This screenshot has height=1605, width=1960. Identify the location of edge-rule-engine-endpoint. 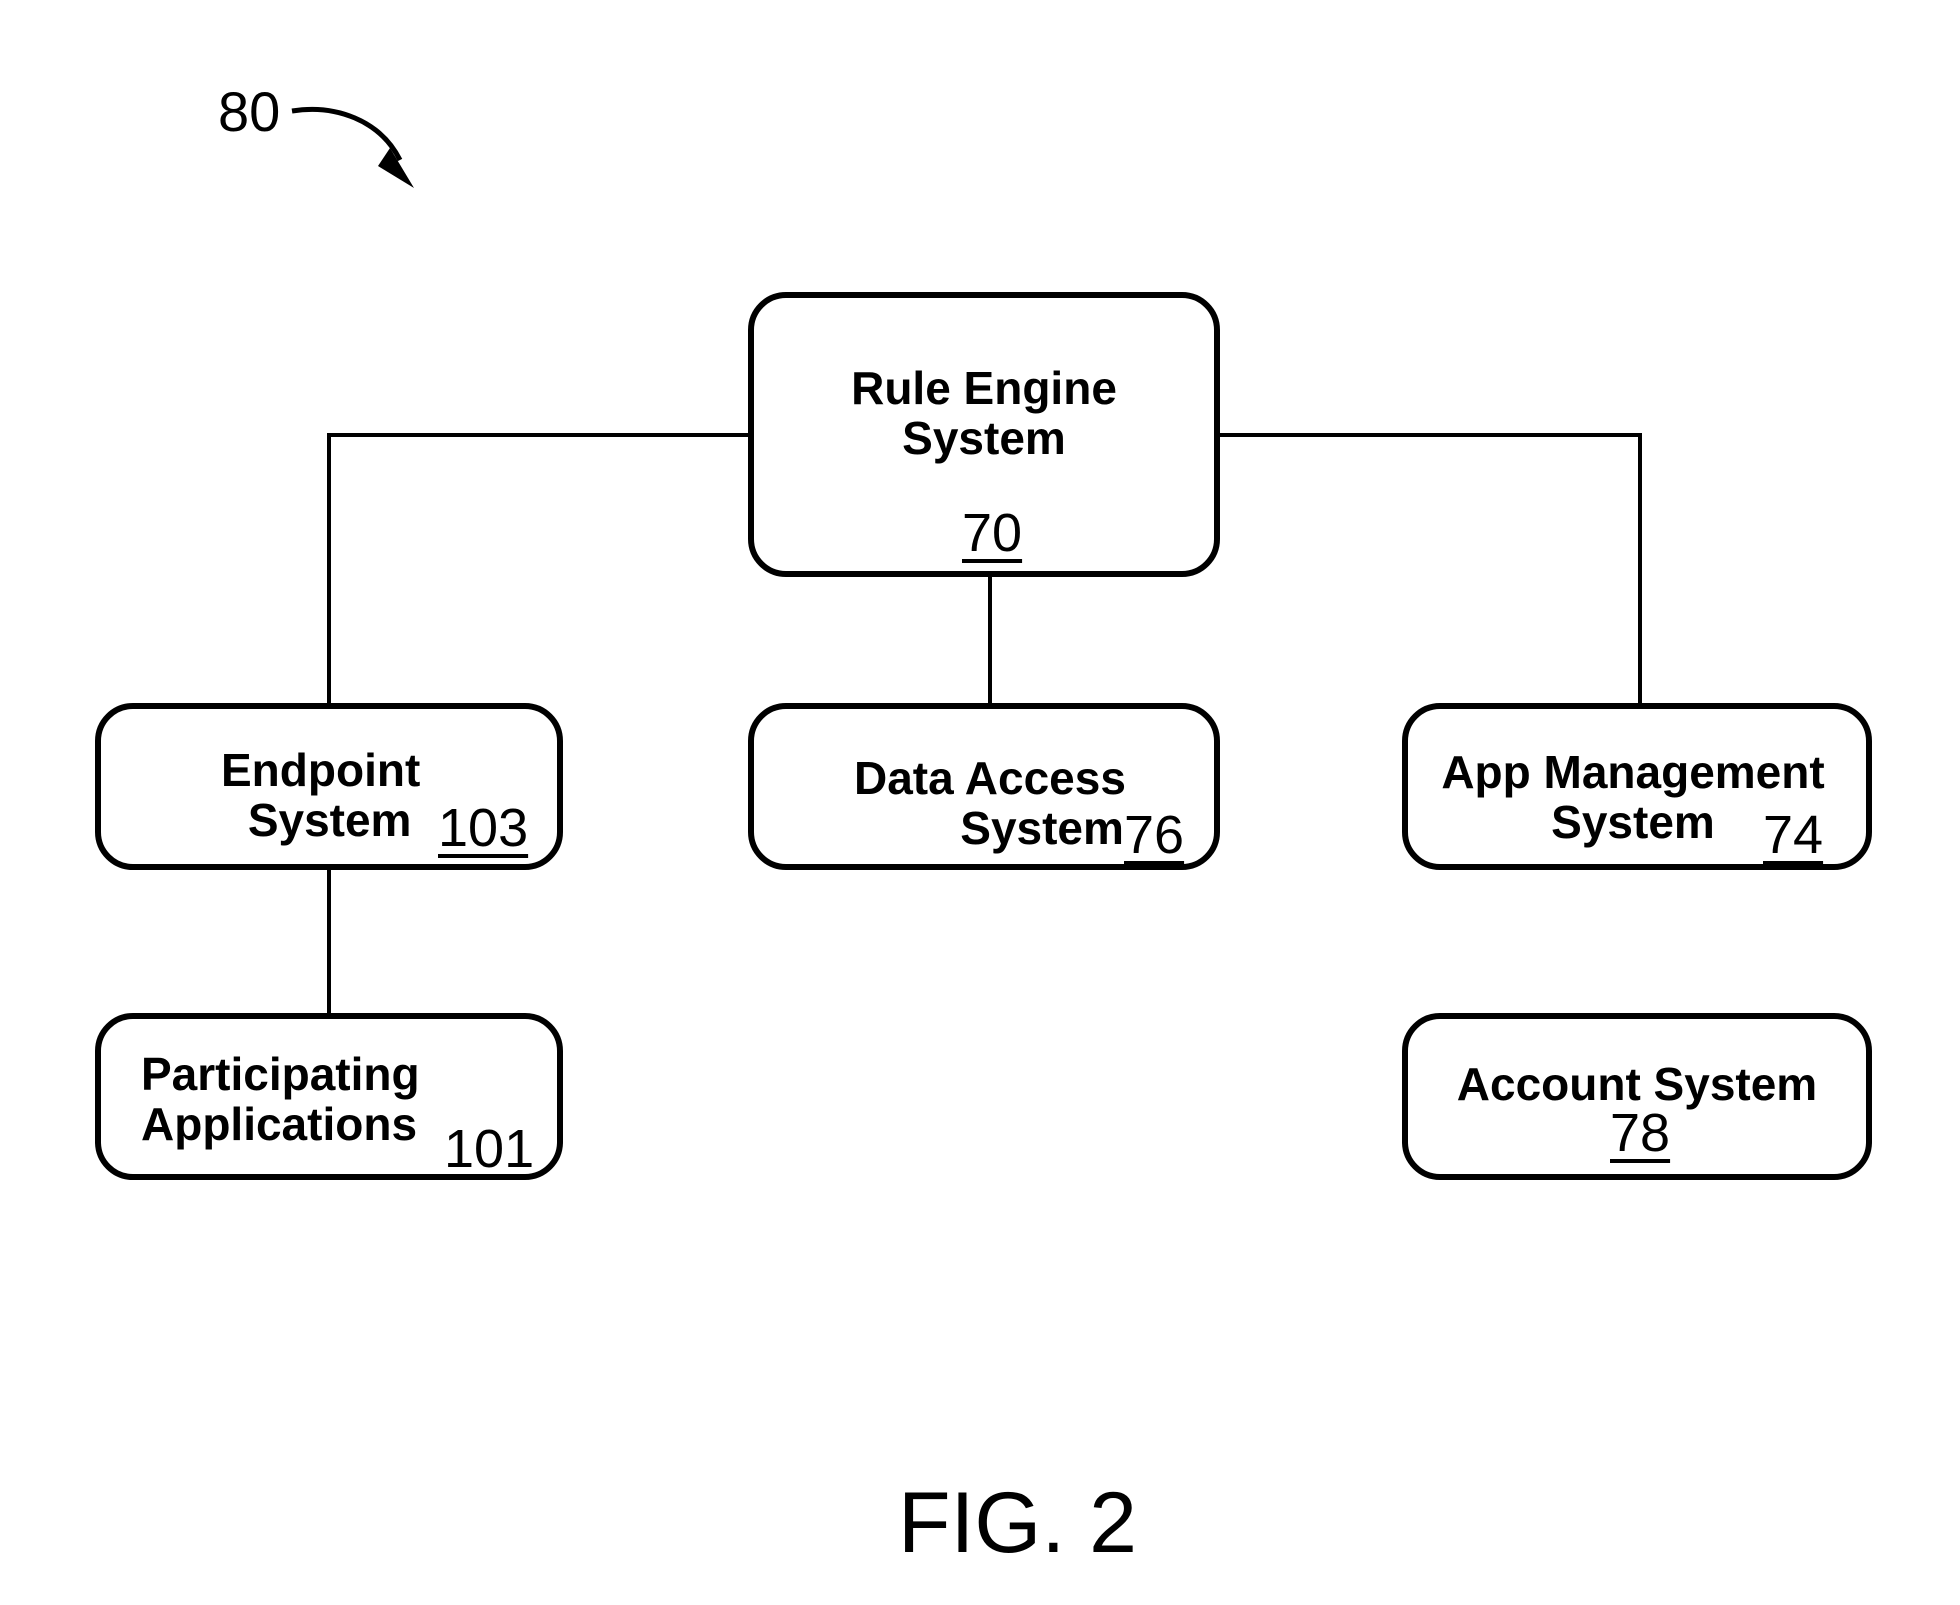
(539, 569).